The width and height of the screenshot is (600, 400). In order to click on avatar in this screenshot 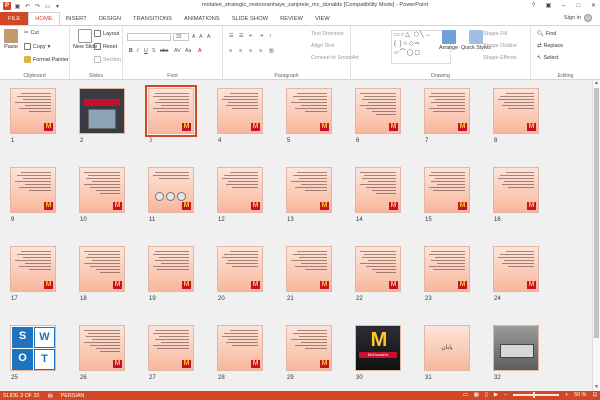, I will do `click(588, 18)`.